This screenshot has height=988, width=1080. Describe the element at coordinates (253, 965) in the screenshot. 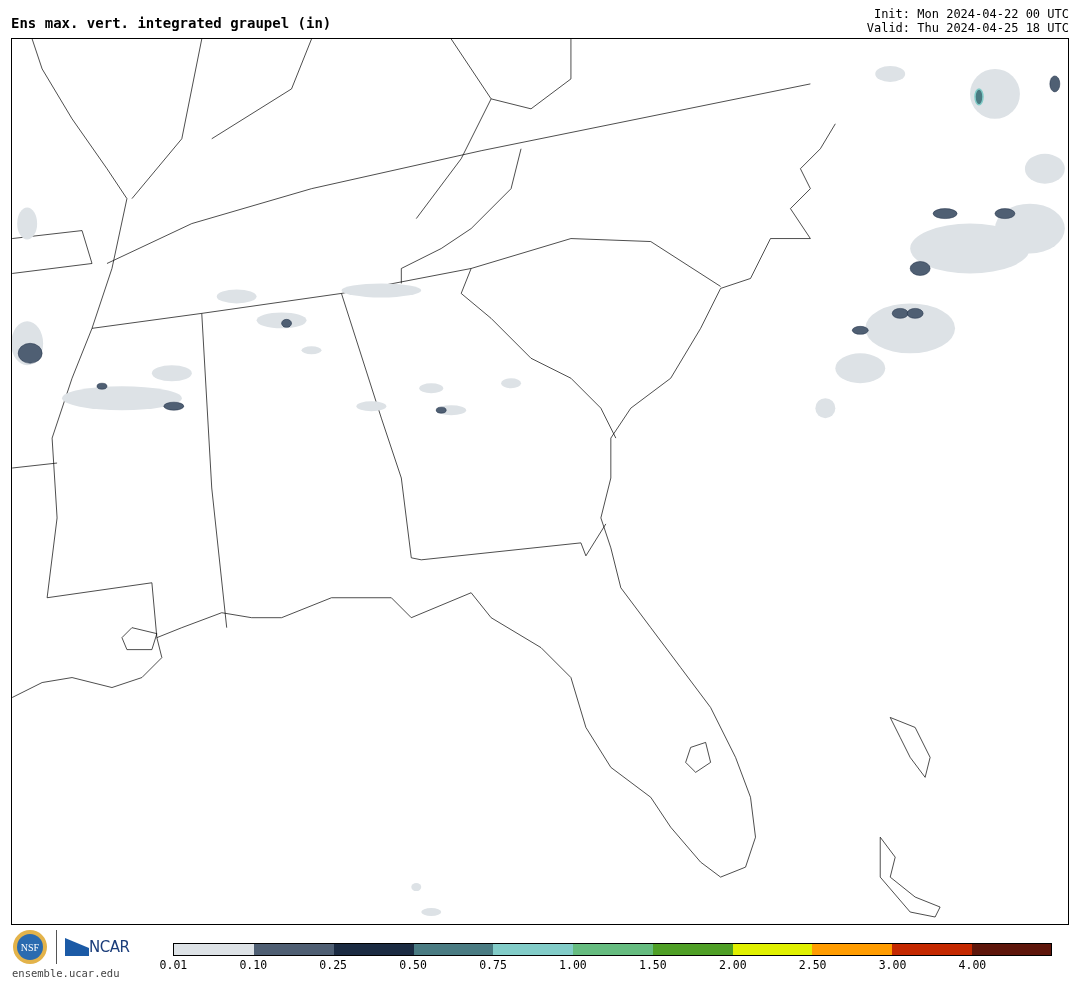

I see `colorbar-label: 0.10` at that location.